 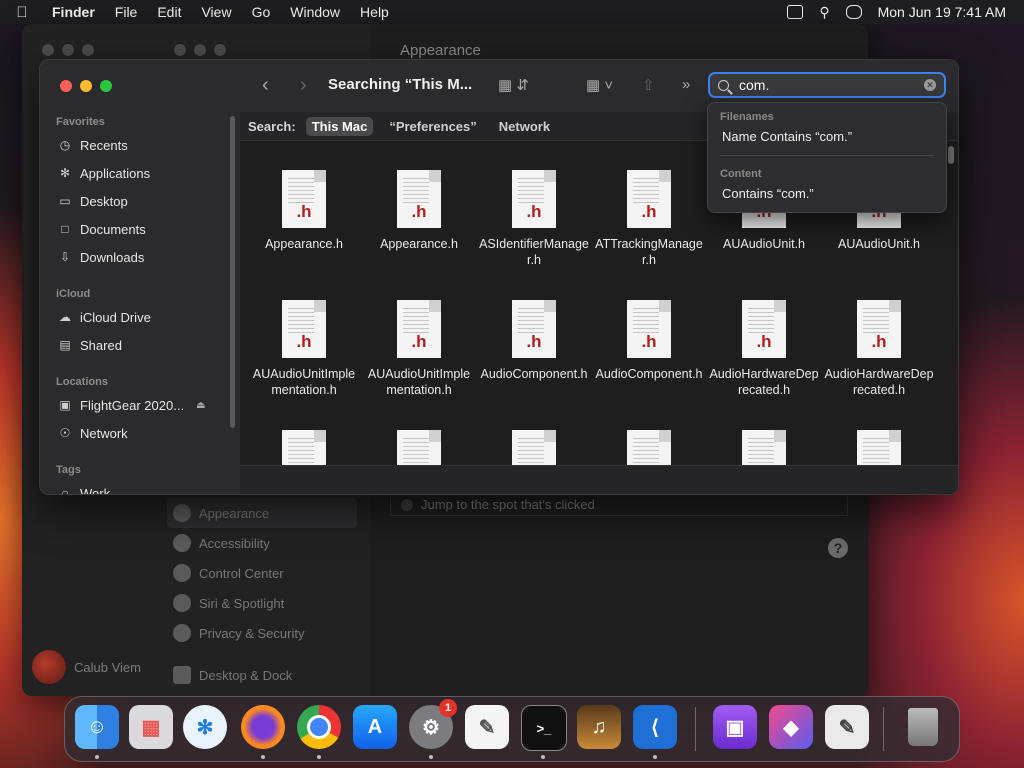 I want to click on settings-item-control-center: Control Center, so click(x=262, y=573).